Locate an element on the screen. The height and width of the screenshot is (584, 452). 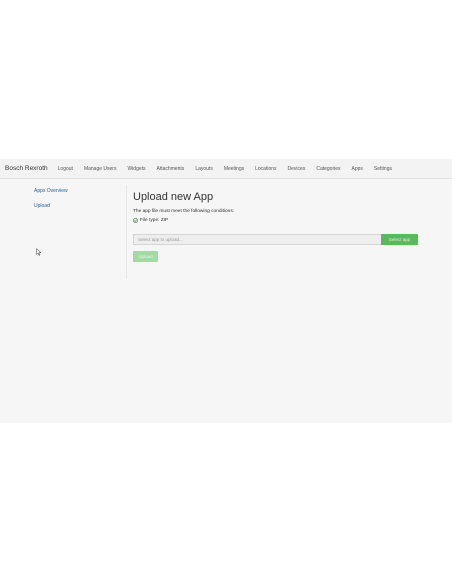
sidebar: Apps Overview Upload is located at coordinates (63, 301).